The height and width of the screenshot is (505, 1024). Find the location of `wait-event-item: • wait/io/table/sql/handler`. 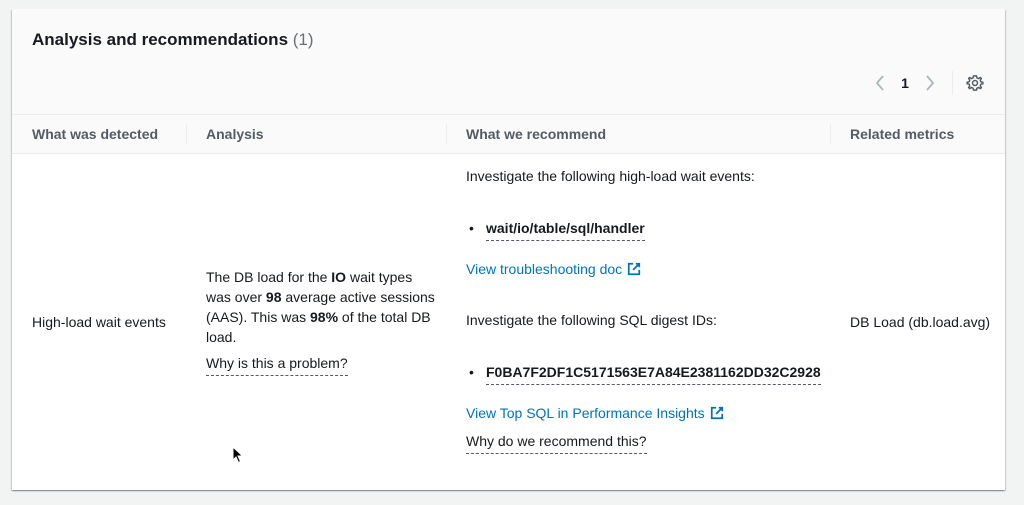

wait-event-item: • wait/io/table/sql/handler is located at coordinates (646, 229).